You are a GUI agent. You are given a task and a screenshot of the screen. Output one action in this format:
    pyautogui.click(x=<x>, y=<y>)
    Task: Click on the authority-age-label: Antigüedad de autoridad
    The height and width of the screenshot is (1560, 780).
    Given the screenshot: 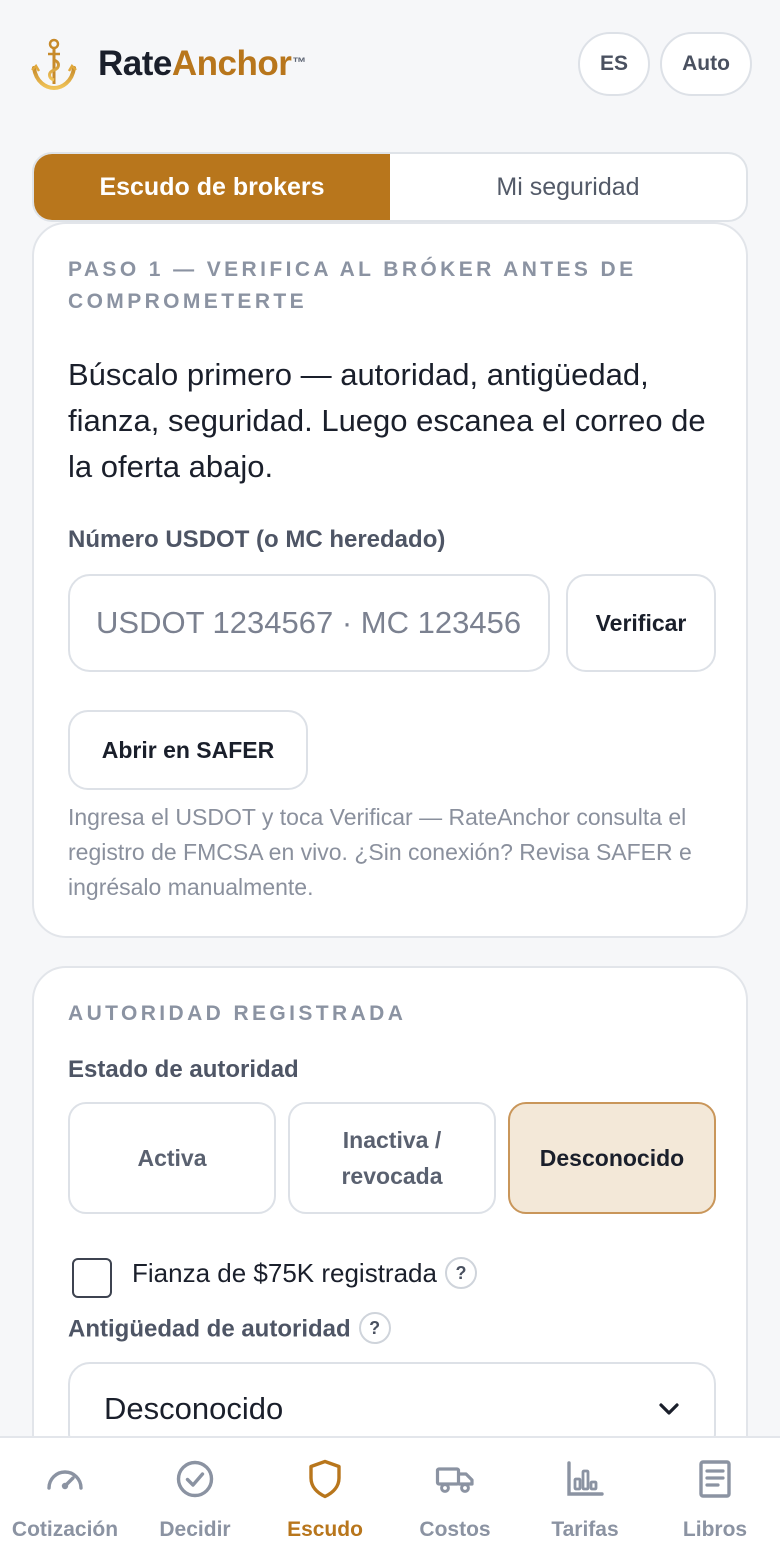 What is the action you would take?
    pyautogui.click(x=209, y=1329)
    